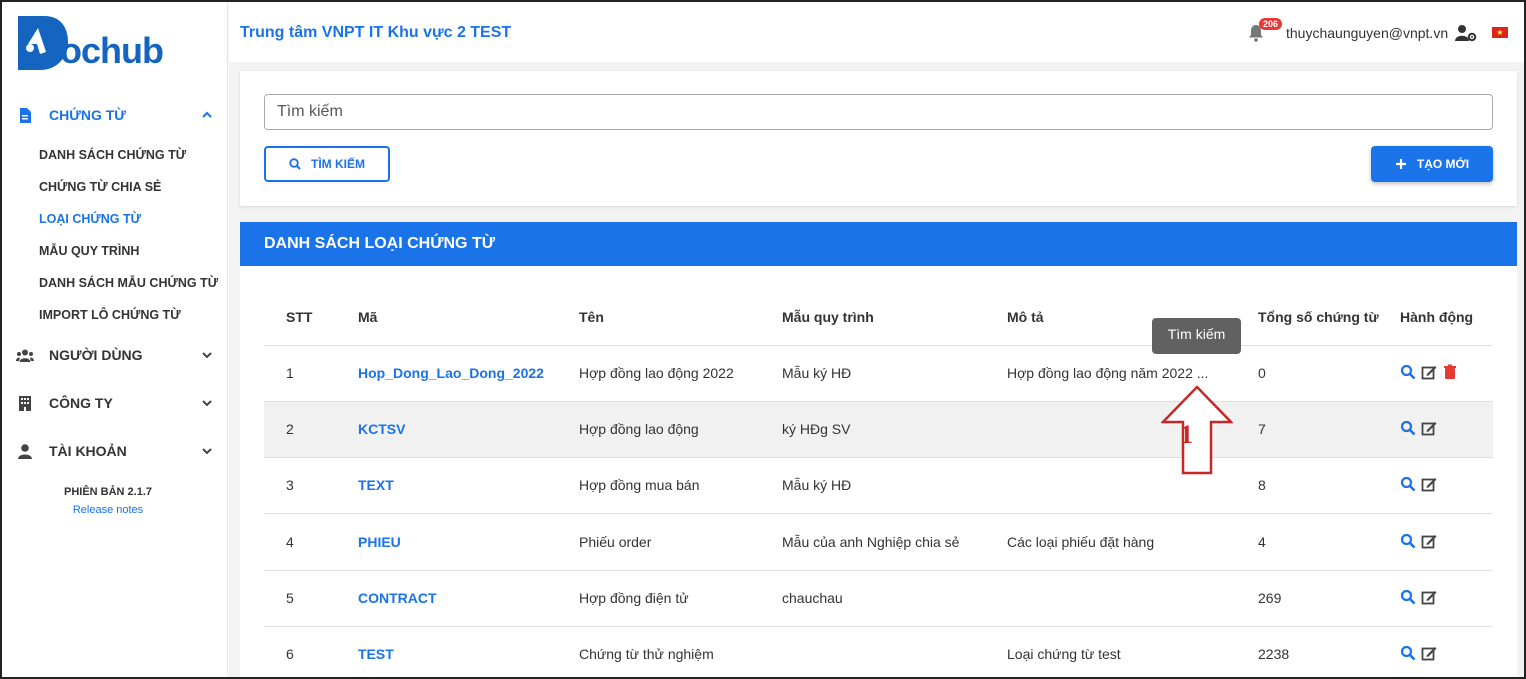 Image resolution: width=1526 pixels, height=679 pixels. Describe the element at coordinates (290, 485) in the screenshot. I see `cell-stt: 3` at that location.